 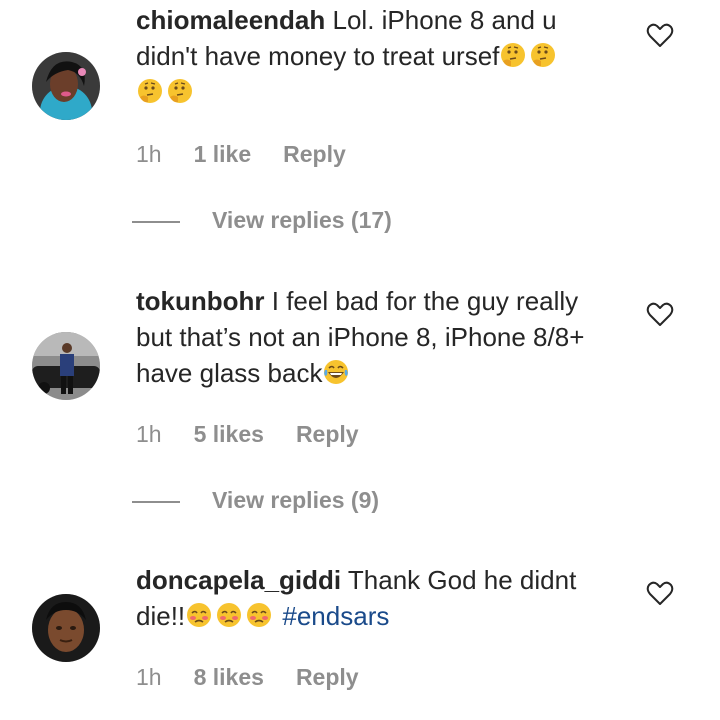 What do you see at coordinates (318, 56) in the screenshot?
I see `comment-body-line2: didn't have money to treat ursef` at bounding box center [318, 56].